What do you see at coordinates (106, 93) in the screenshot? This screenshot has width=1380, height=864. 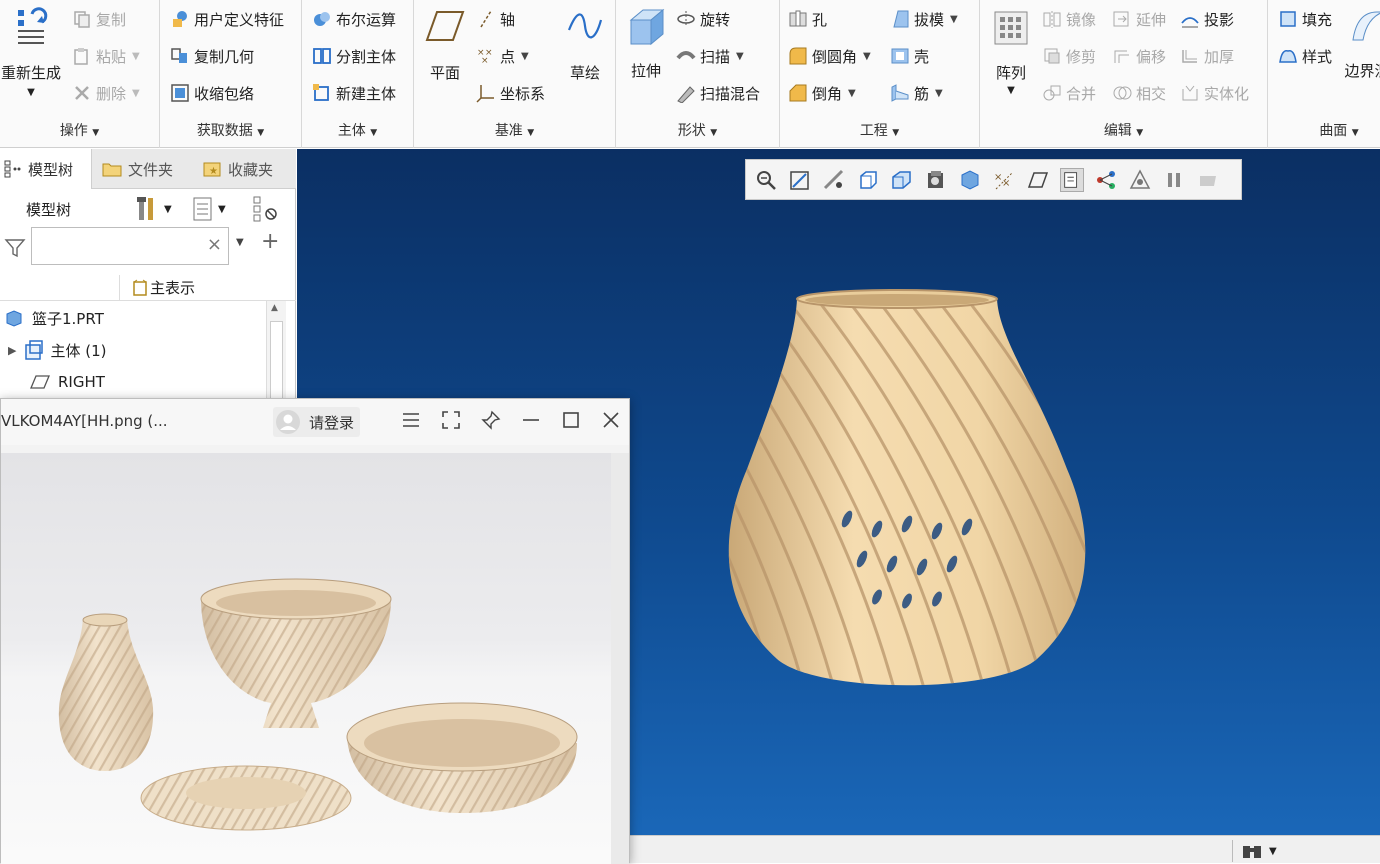 I see `delete-button: 删除 ▼` at bounding box center [106, 93].